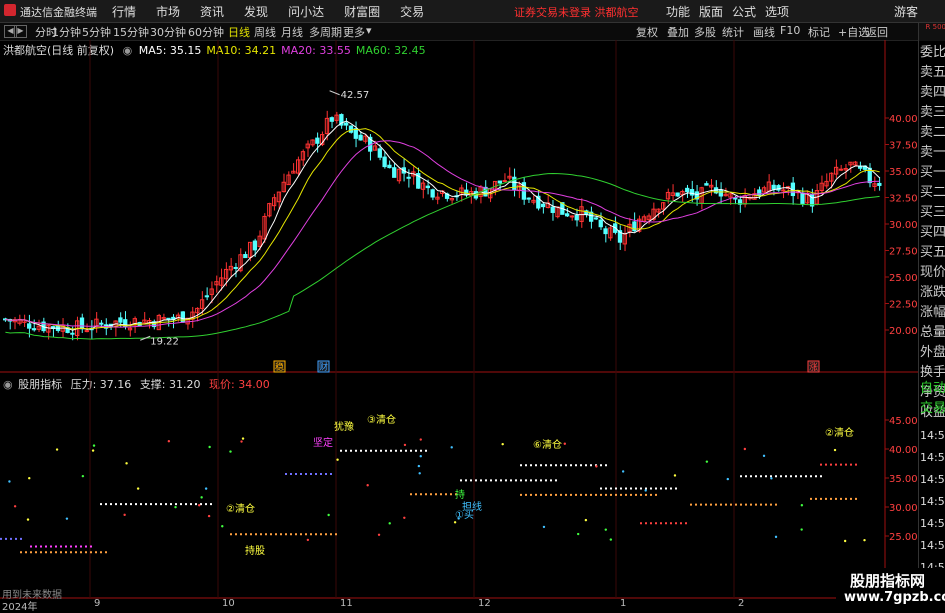  What do you see at coordinates (741, 603) in the screenshot?
I see `x-tick-6: 2` at bounding box center [741, 603].